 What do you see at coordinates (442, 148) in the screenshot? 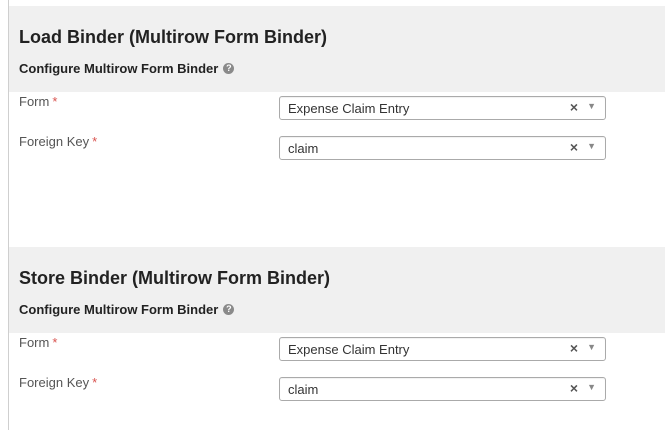
I see `load-foreign-key-select: claim × ▼` at bounding box center [442, 148].